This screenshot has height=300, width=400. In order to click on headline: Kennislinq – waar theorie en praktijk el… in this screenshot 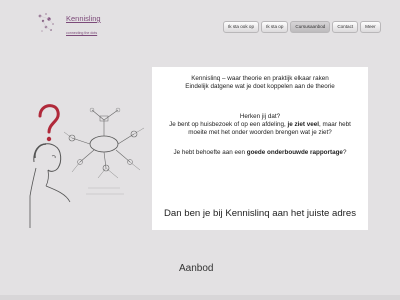, I will do `click(260, 78)`.